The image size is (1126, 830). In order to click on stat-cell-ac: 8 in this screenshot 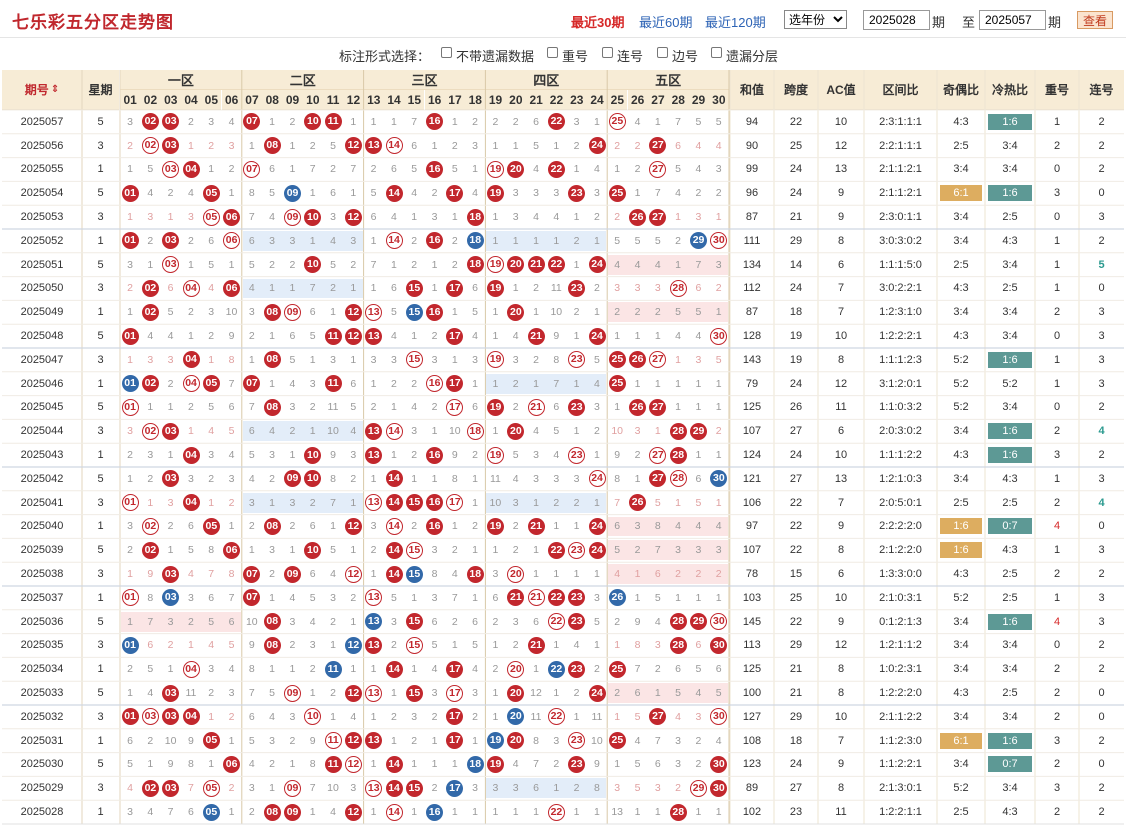, I will do `click(841, 359)`.